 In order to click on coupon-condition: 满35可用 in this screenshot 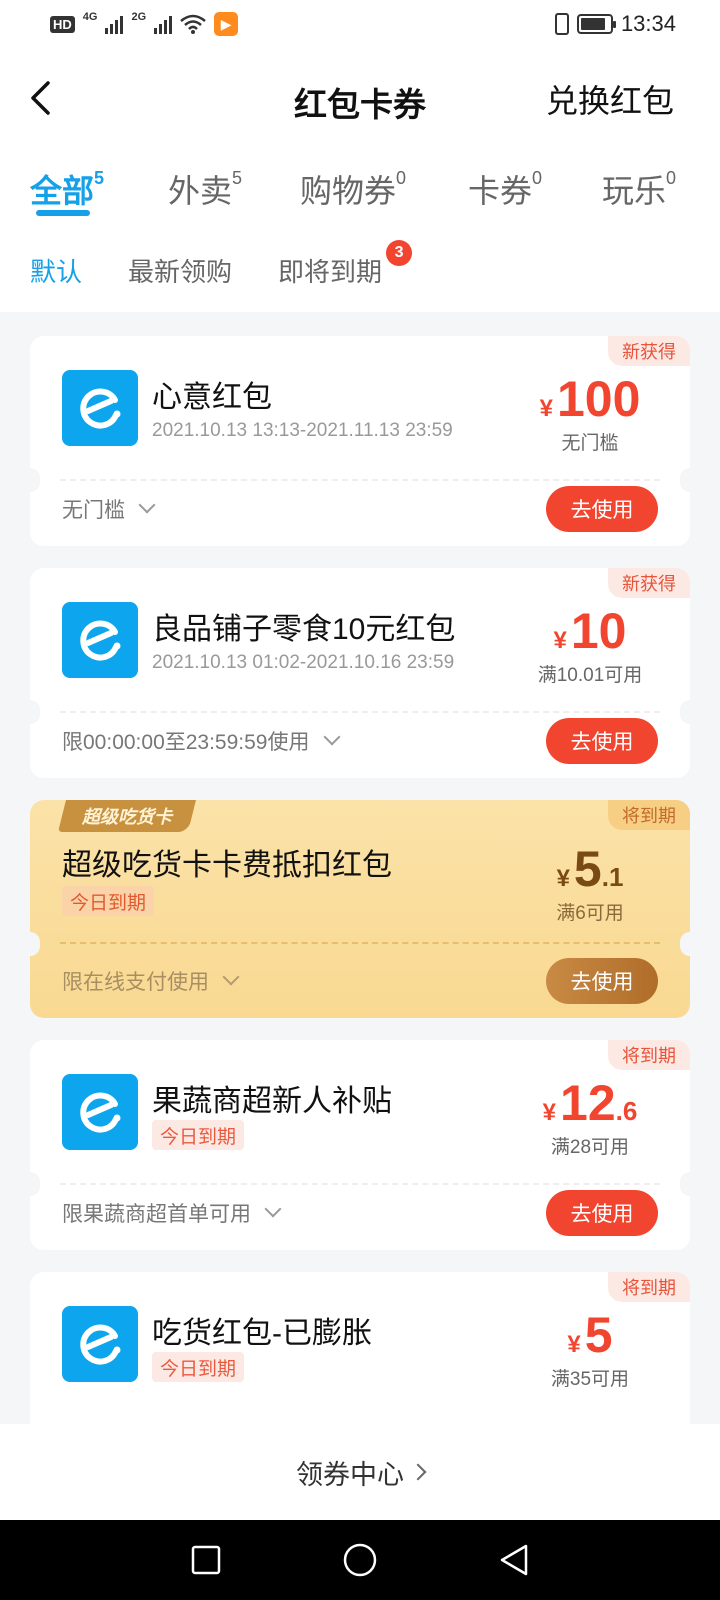, I will do `click(590, 1379)`.